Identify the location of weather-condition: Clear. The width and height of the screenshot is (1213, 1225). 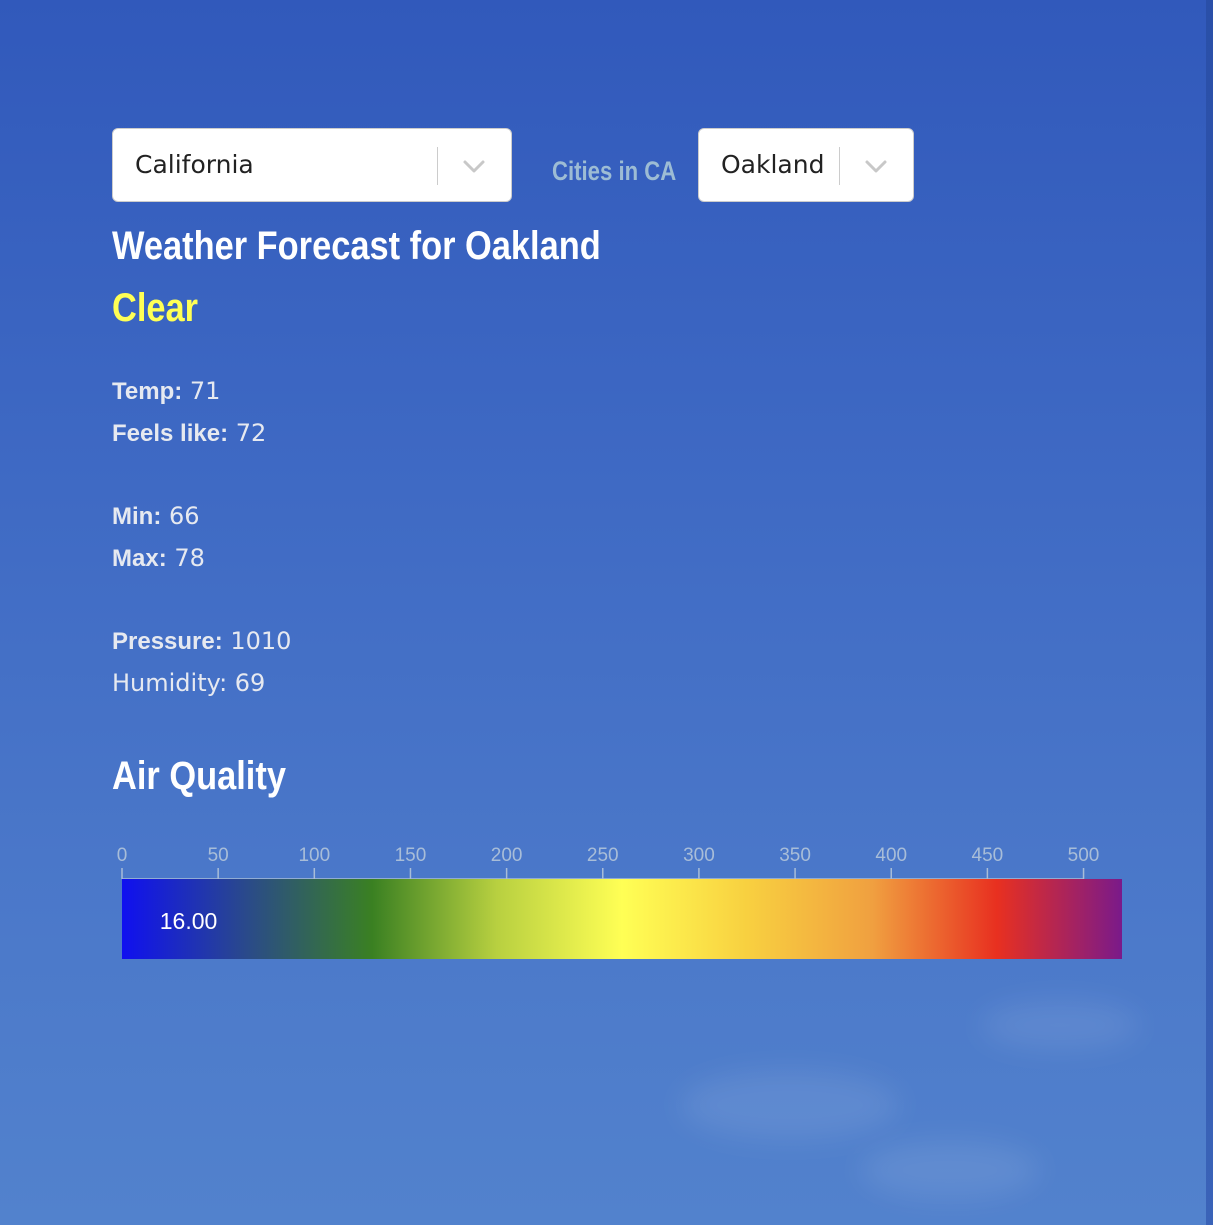
(155, 308).